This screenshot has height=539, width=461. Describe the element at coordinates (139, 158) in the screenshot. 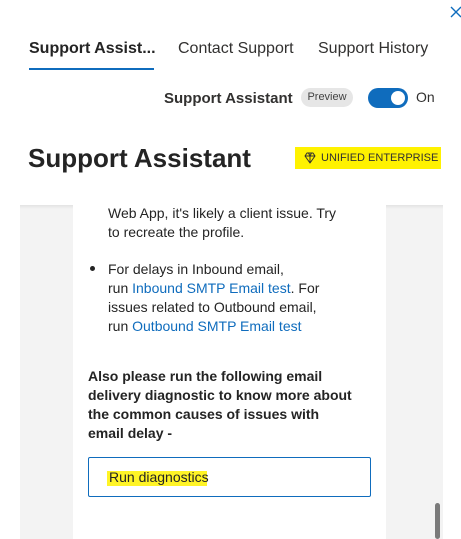

I see `page-title: Support Assistant` at that location.